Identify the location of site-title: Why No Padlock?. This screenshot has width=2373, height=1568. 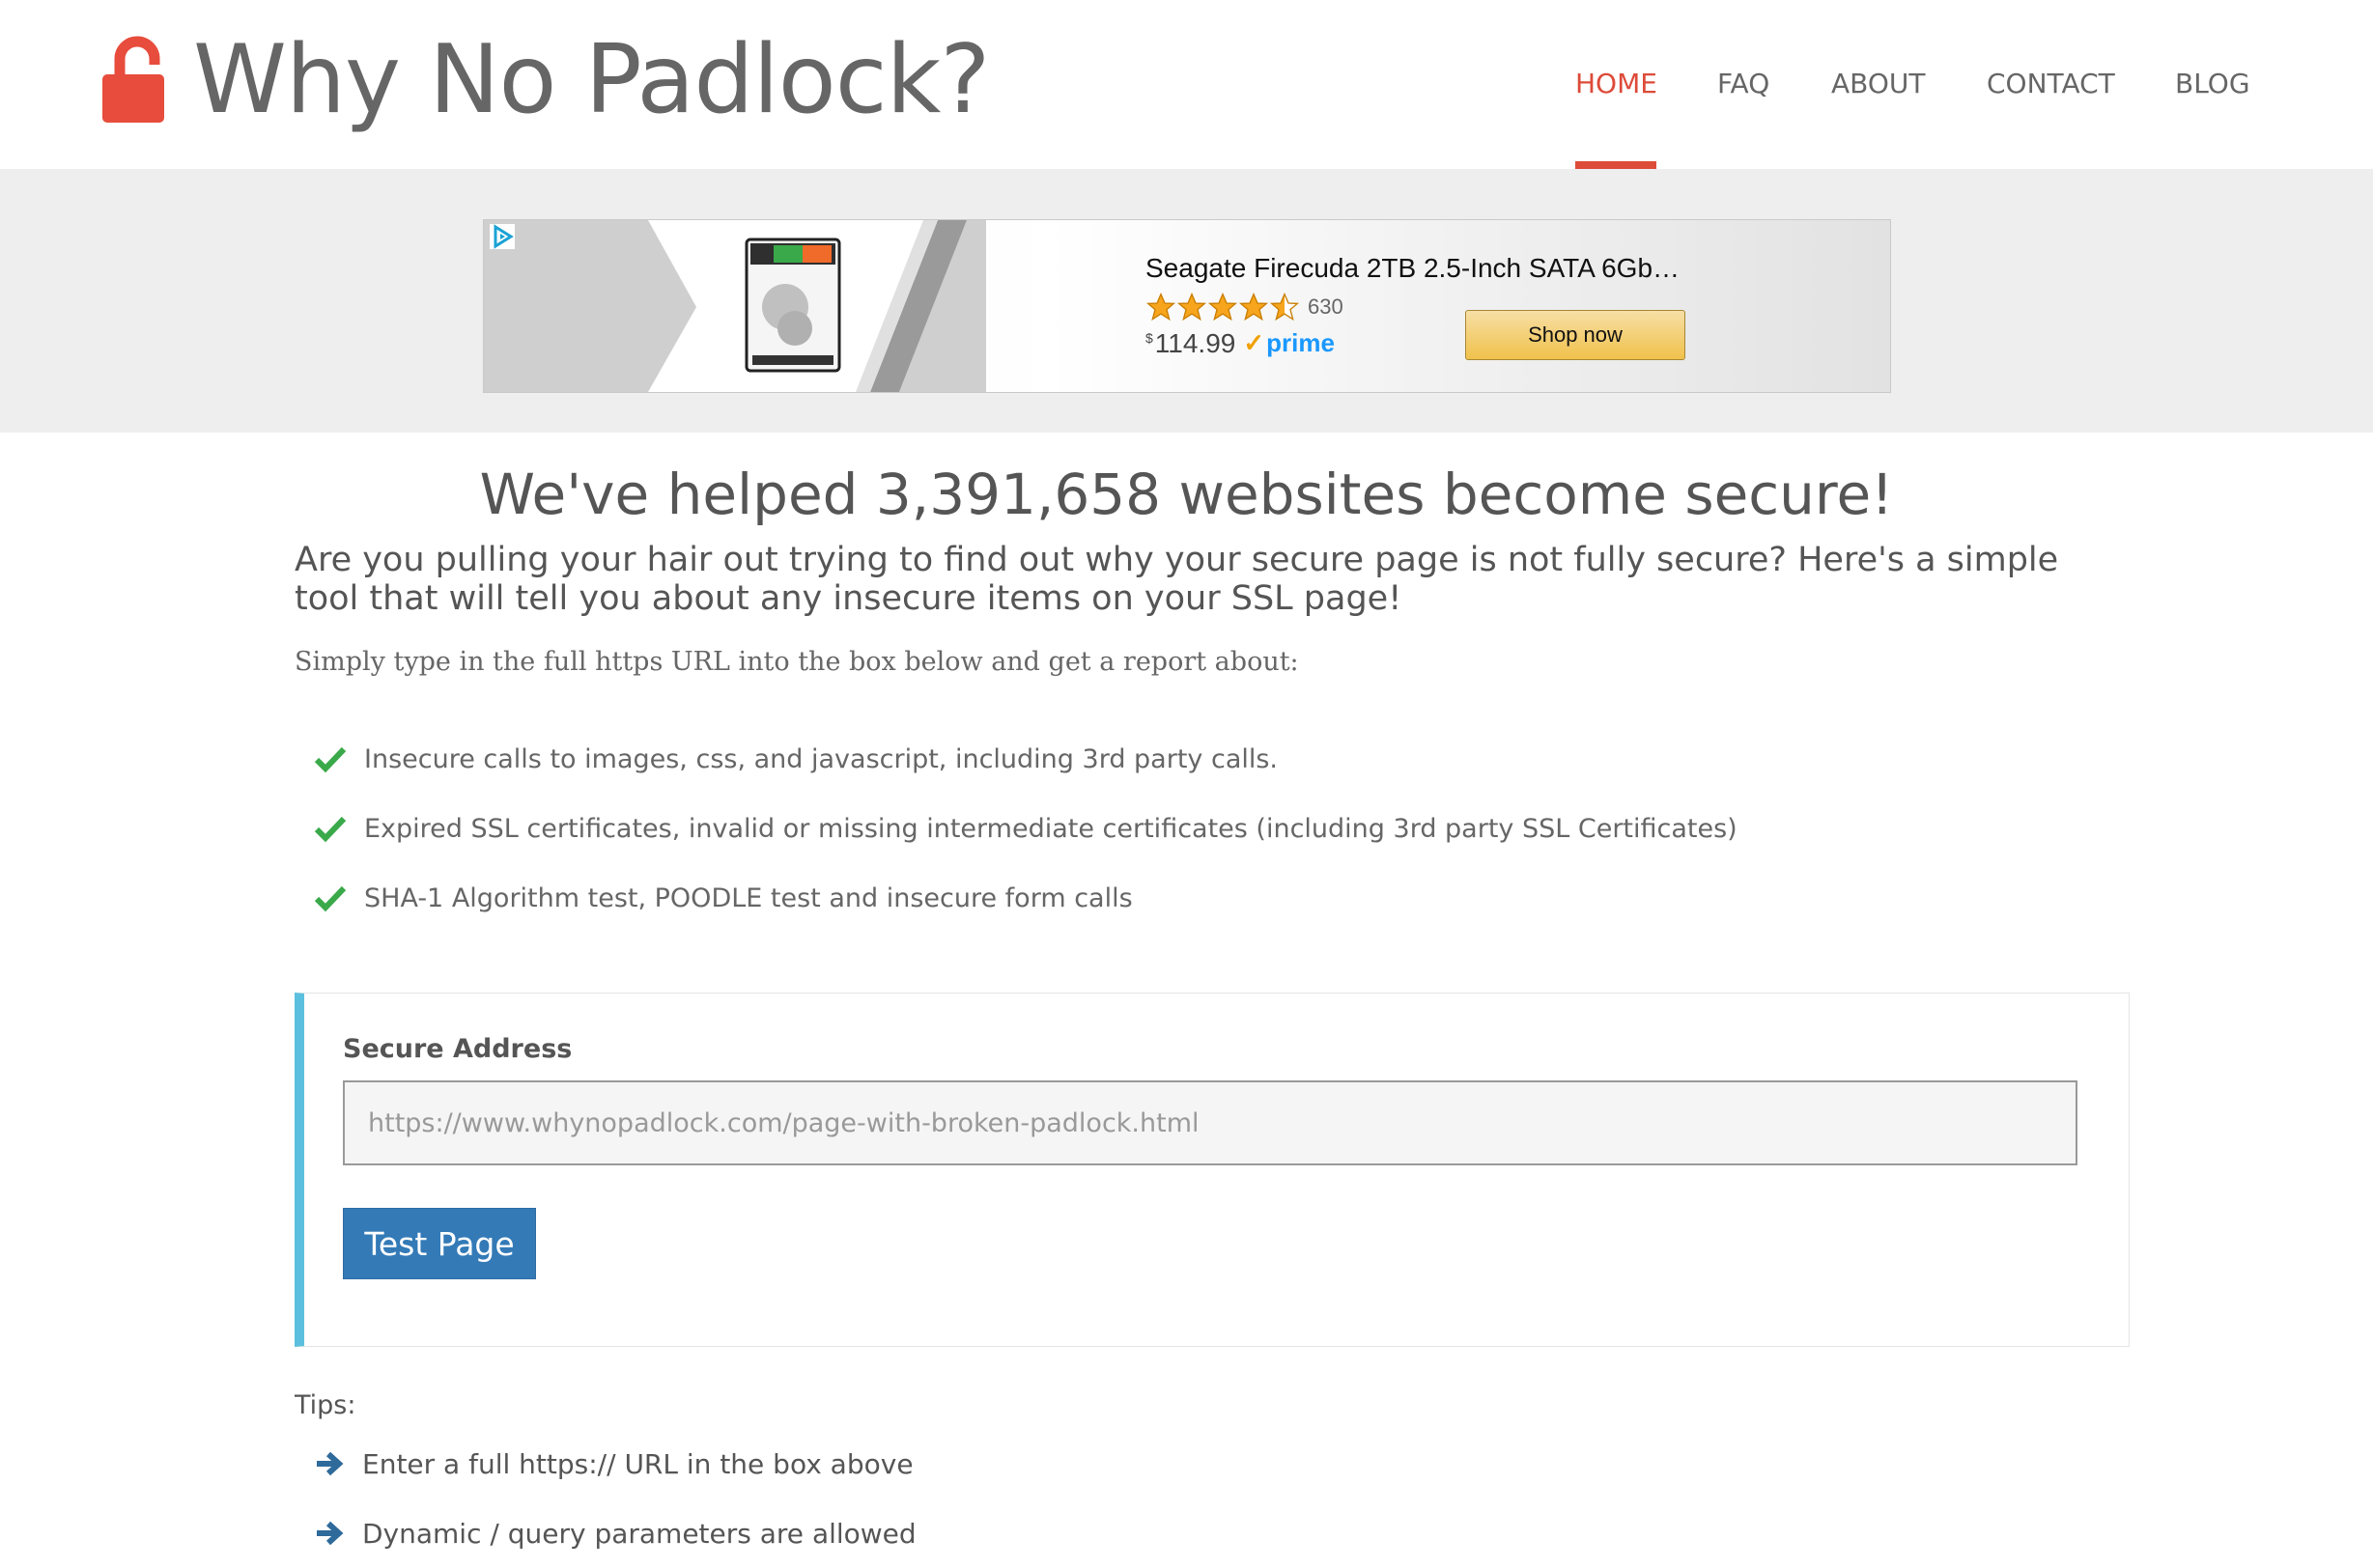
(591, 80).